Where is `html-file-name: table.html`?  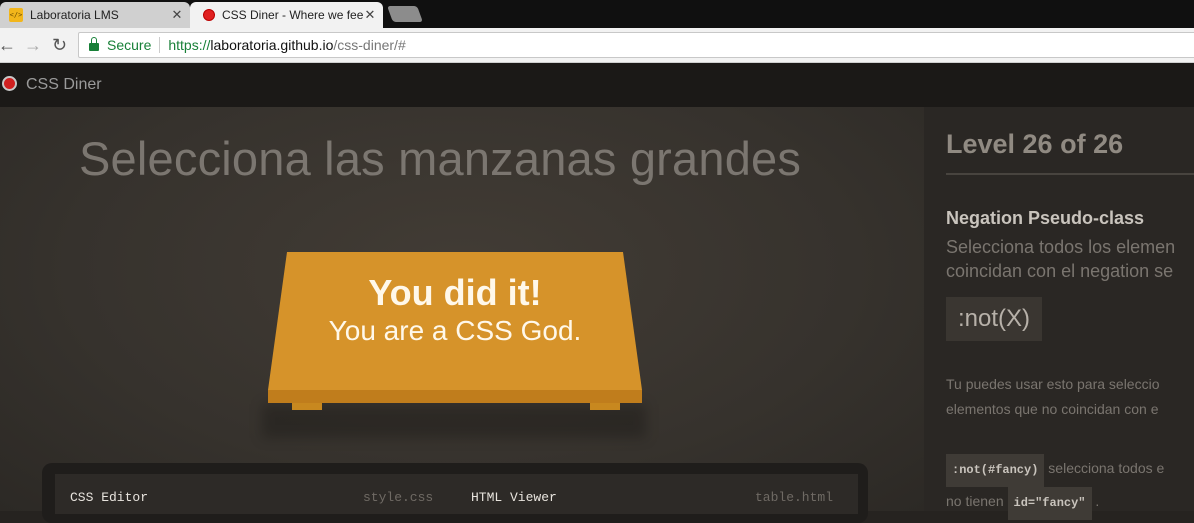
html-file-name: table.html is located at coordinates (794, 497).